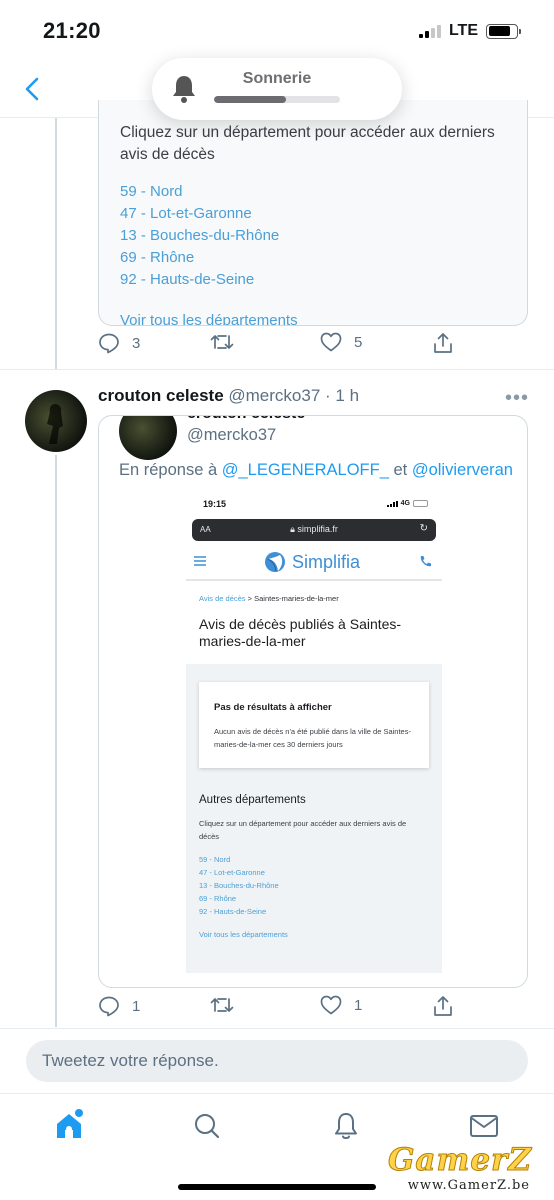  I want to click on ringer-volume-hud: Sonnerie, so click(277, 89).